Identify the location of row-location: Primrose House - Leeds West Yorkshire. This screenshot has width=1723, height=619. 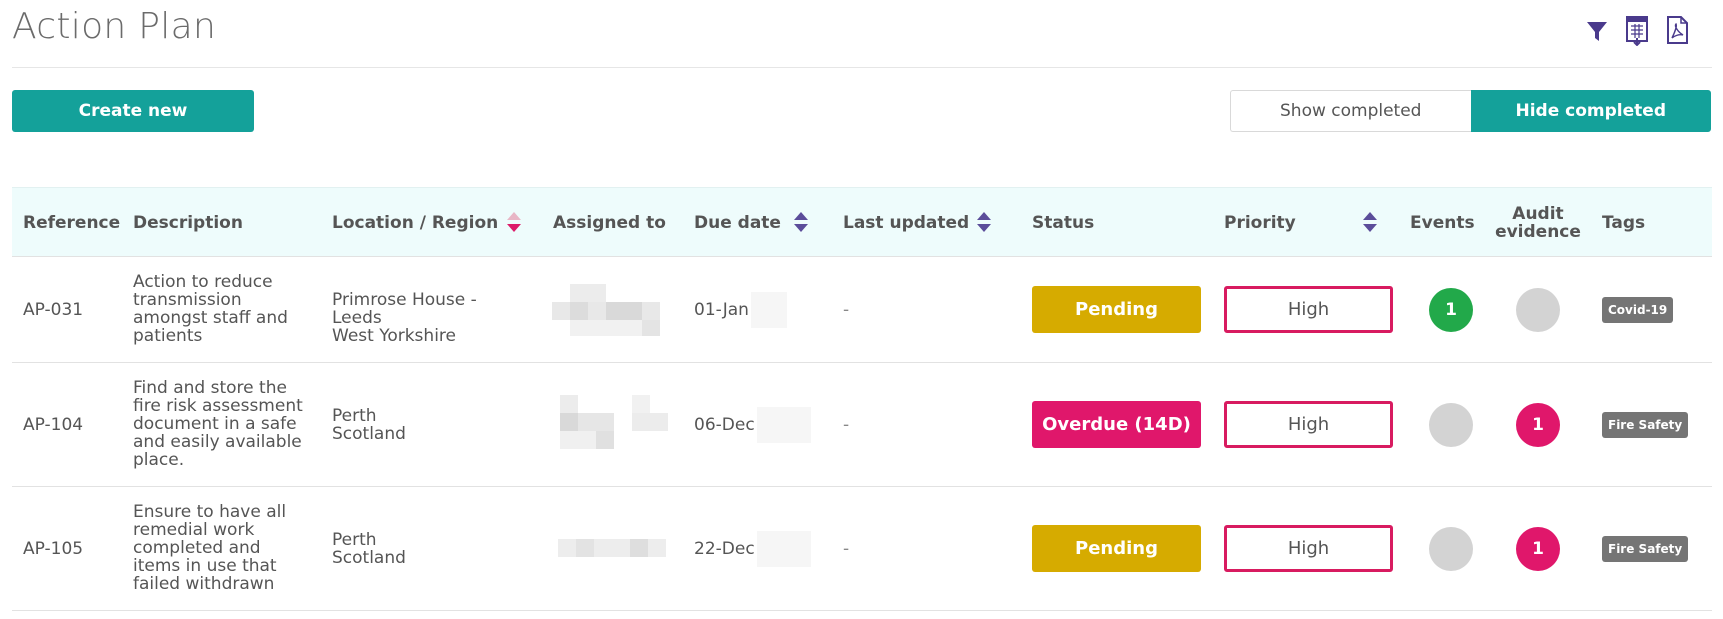
(419, 318).